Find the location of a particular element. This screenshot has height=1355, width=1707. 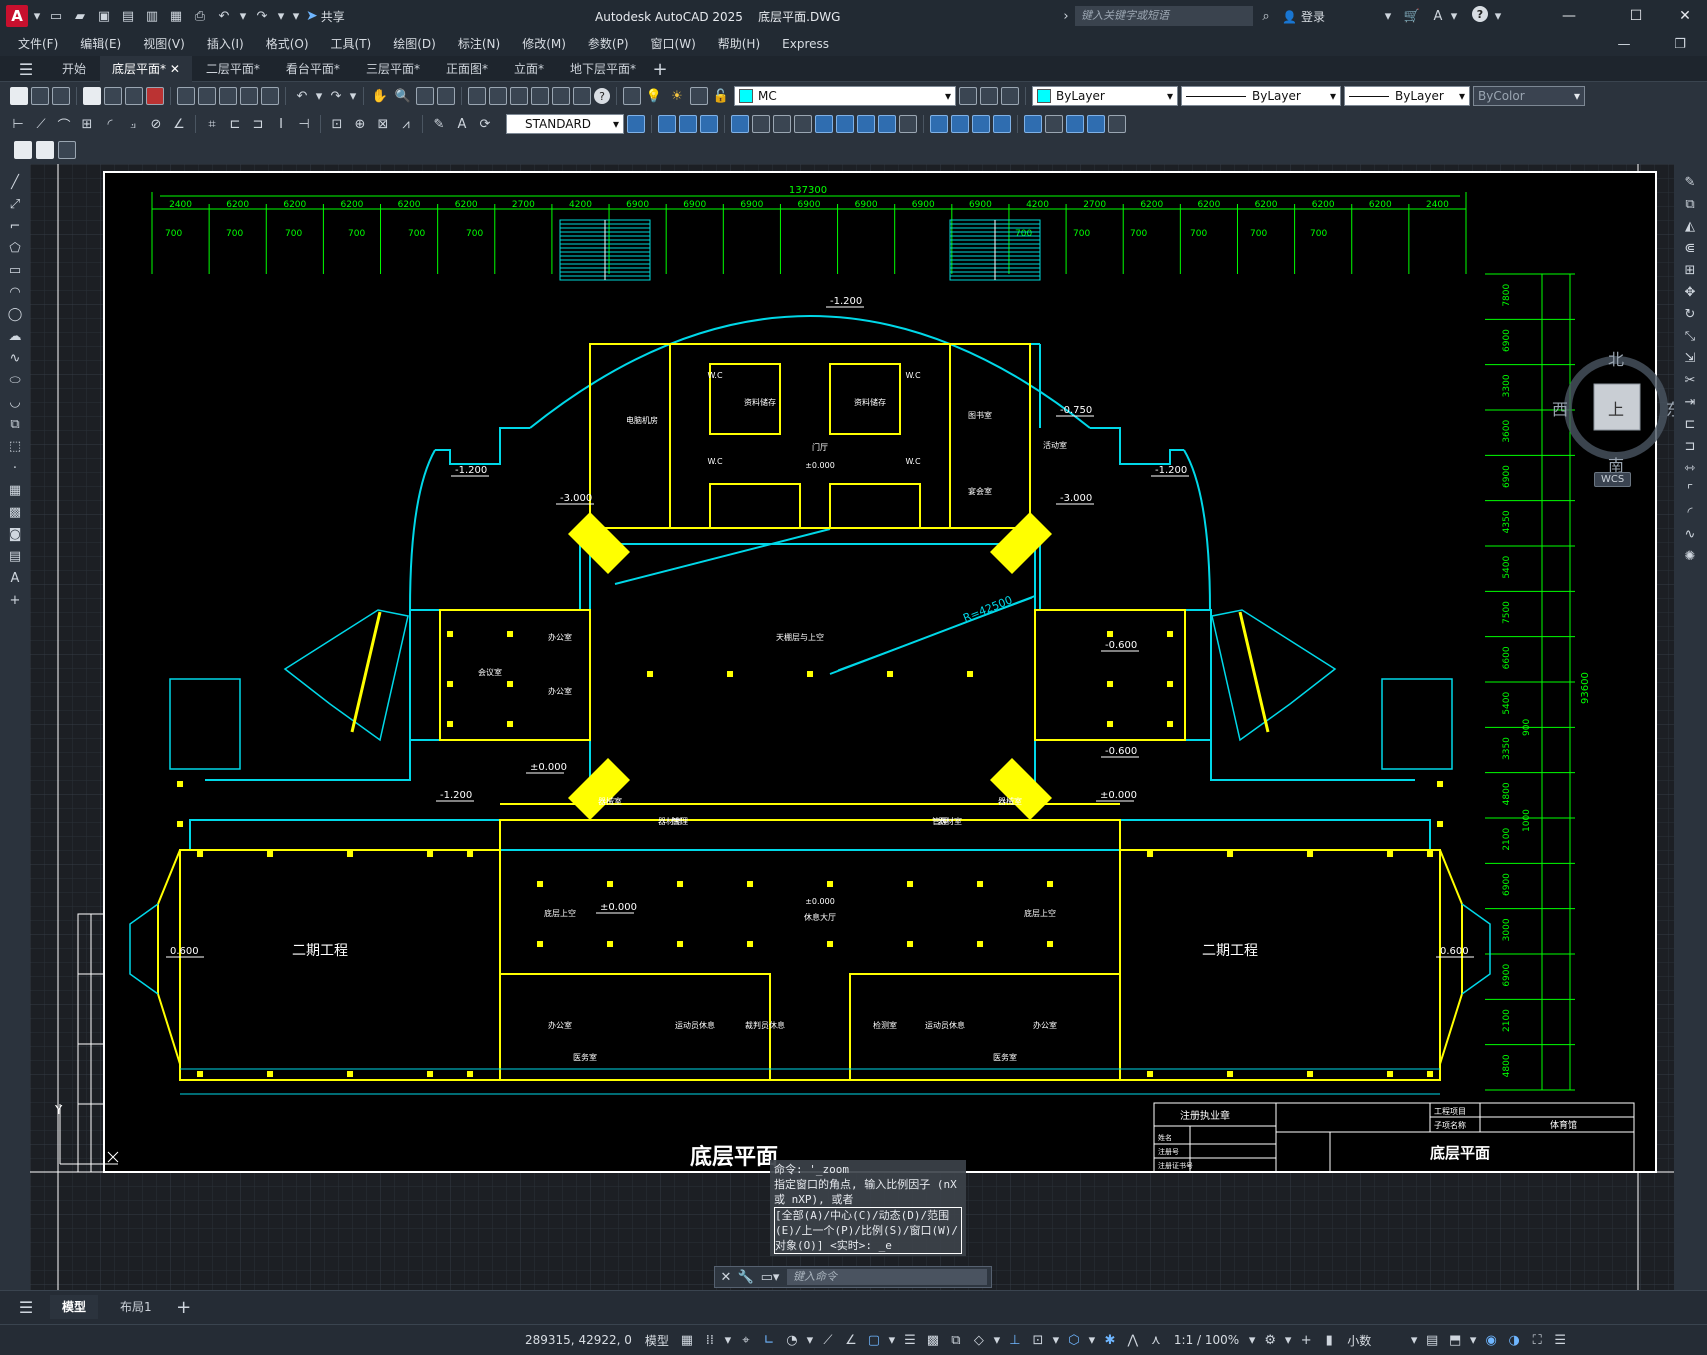

new-file-icon: ▭ is located at coordinates (56, 16).